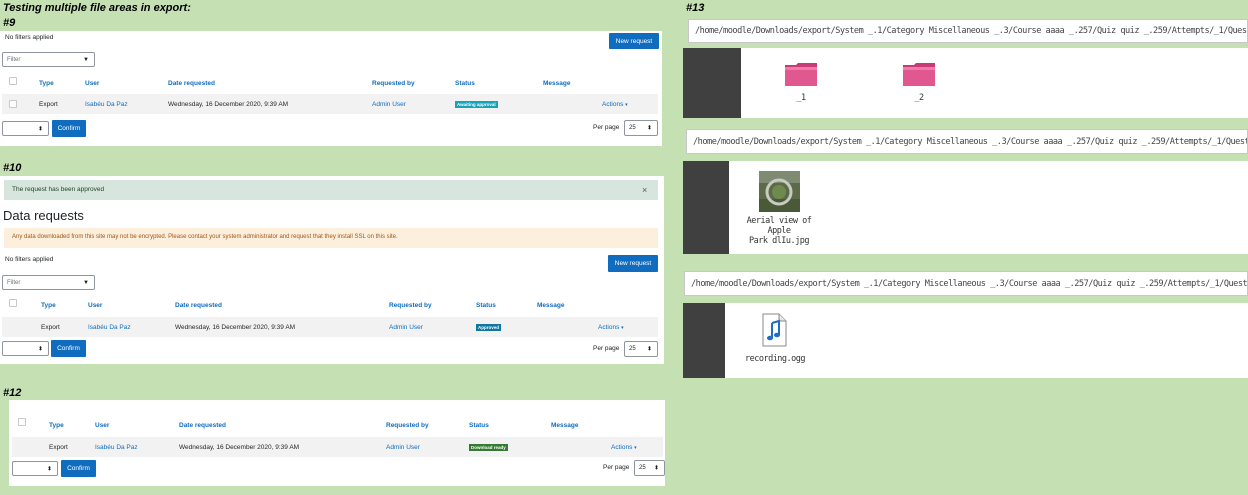  I want to click on folder-name: _2, so click(919, 98).